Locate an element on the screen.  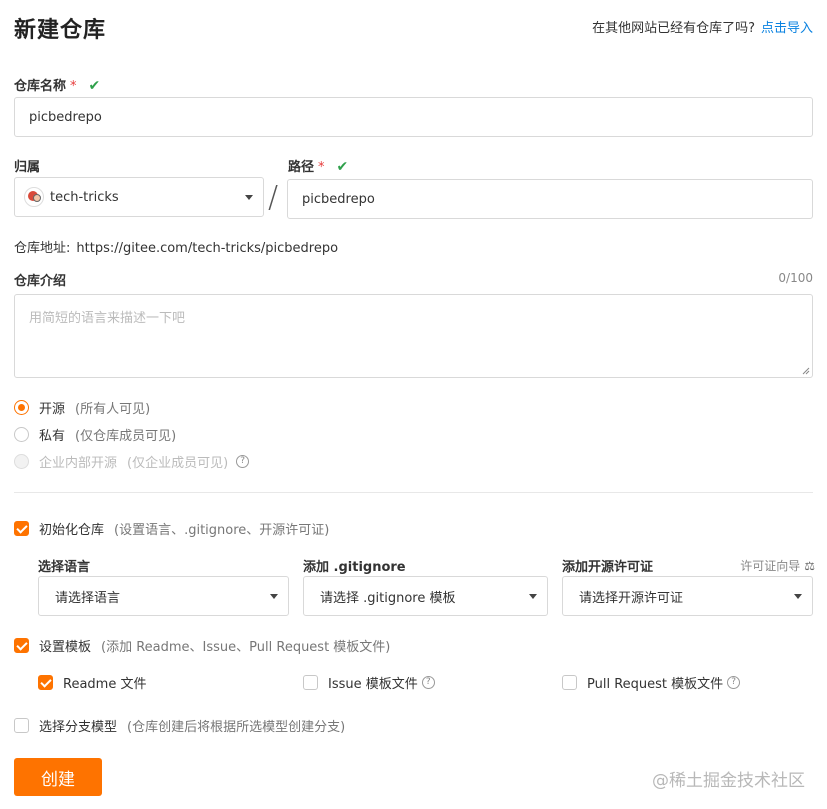
branch-model-label: 选择分支模型 is located at coordinates (78, 727).